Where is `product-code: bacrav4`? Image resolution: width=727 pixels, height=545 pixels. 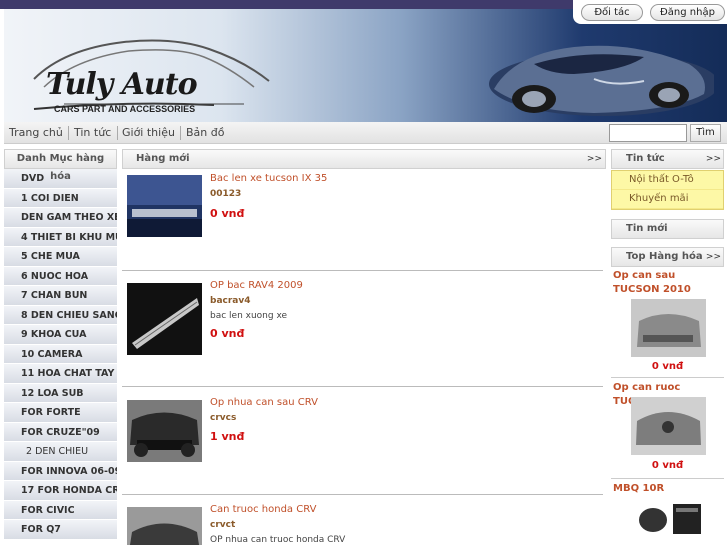
product-code: bacrav4 is located at coordinates (230, 301).